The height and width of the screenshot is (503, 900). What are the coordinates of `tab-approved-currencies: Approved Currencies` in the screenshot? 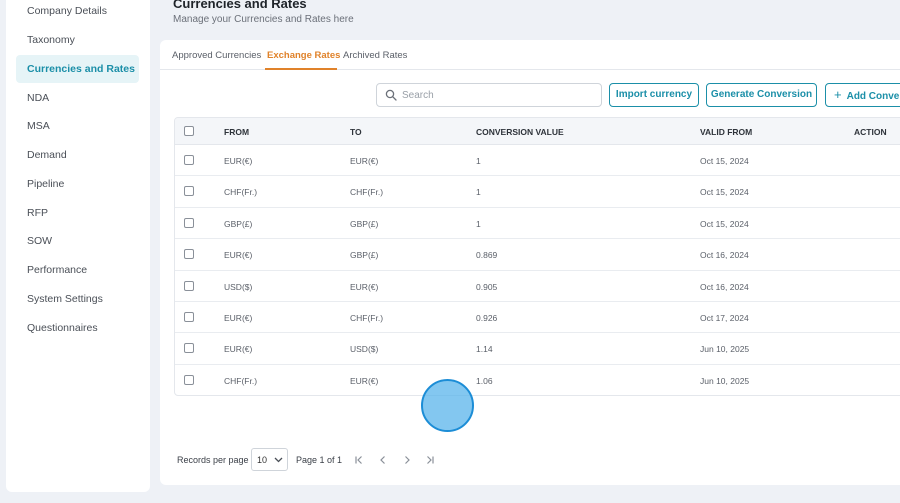 It's located at (216, 55).